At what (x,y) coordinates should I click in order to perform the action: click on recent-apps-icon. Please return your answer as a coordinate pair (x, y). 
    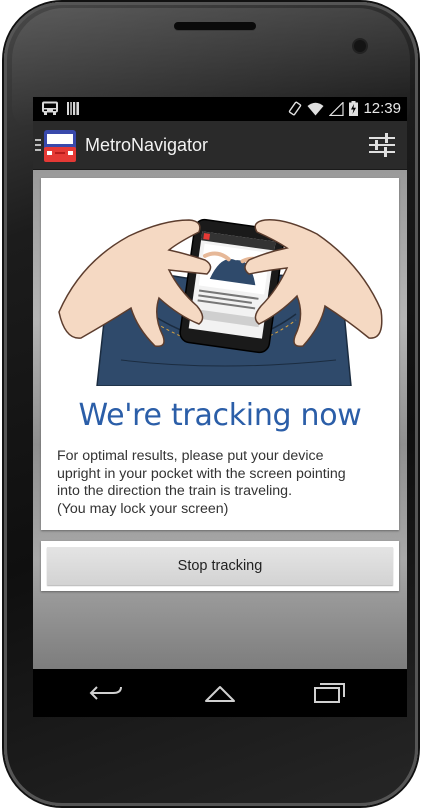
    Looking at the image, I should click on (329, 693).